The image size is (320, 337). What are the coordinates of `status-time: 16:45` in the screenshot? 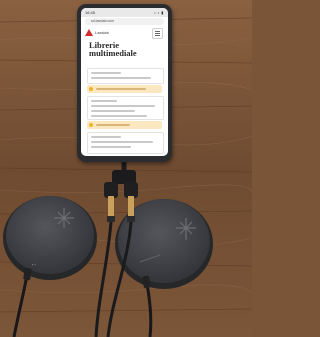 It's located at (90, 12).